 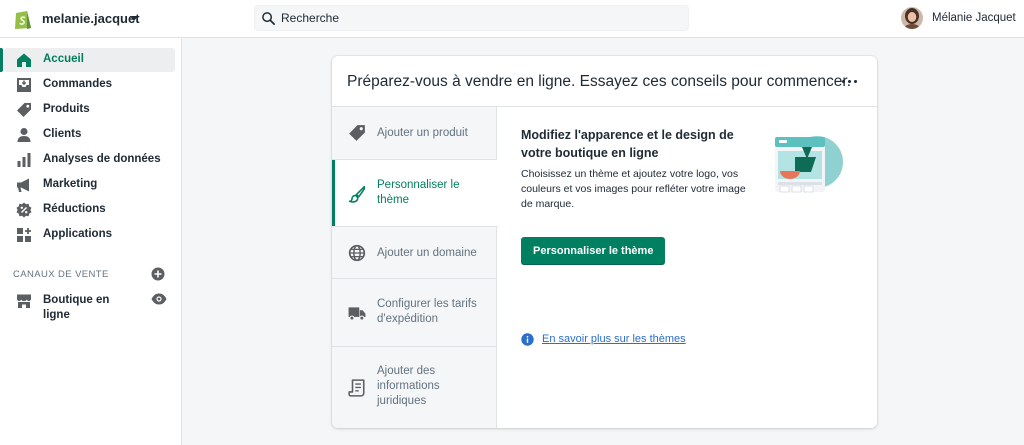 What do you see at coordinates (62, 134) in the screenshot?
I see `sidebar-item-label: Clients` at bounding box center [62, 134].